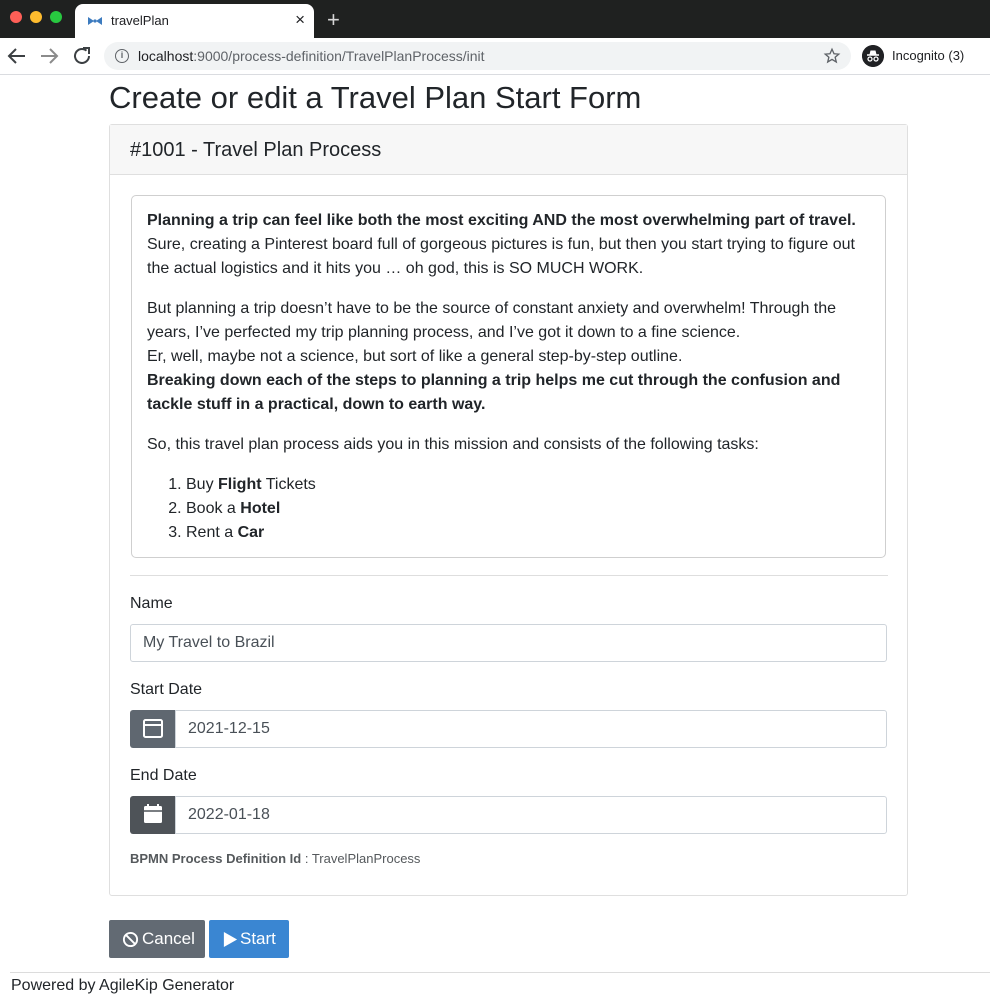 This screenshot has height=999, width=990. What do you see at coordinates (528, 509) in the screenshot?
I see `task-item: Book a Hotel` at bounding box center [528, 509].